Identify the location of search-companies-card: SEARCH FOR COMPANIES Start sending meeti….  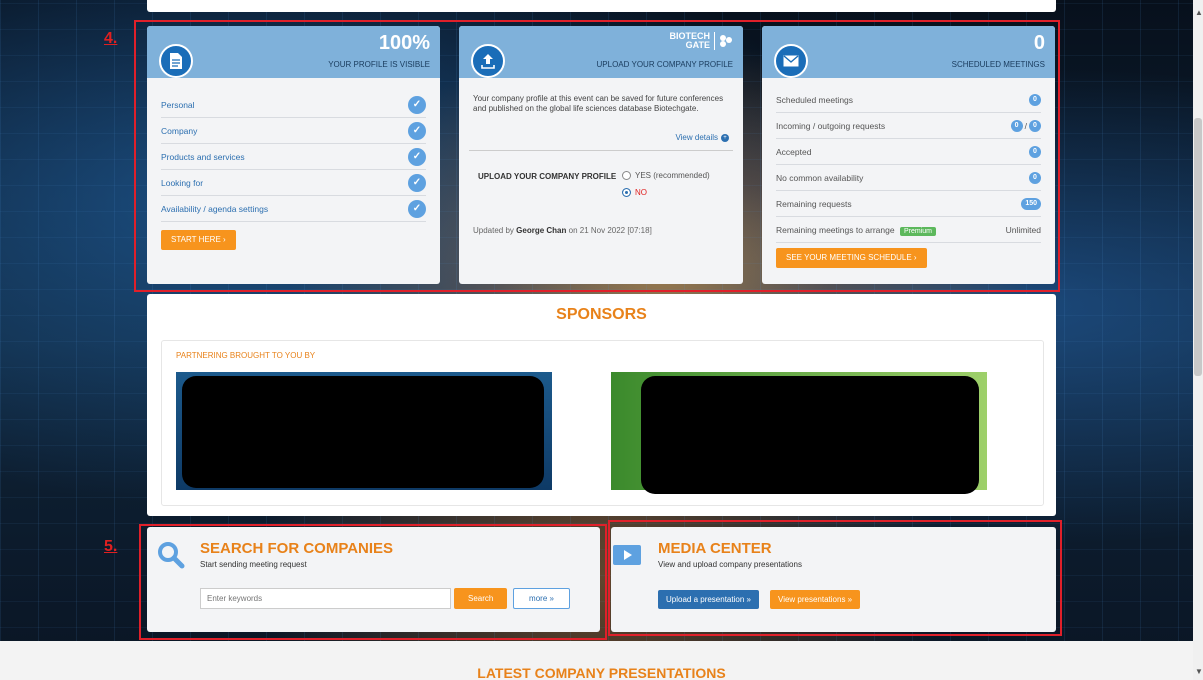
(373, 579).